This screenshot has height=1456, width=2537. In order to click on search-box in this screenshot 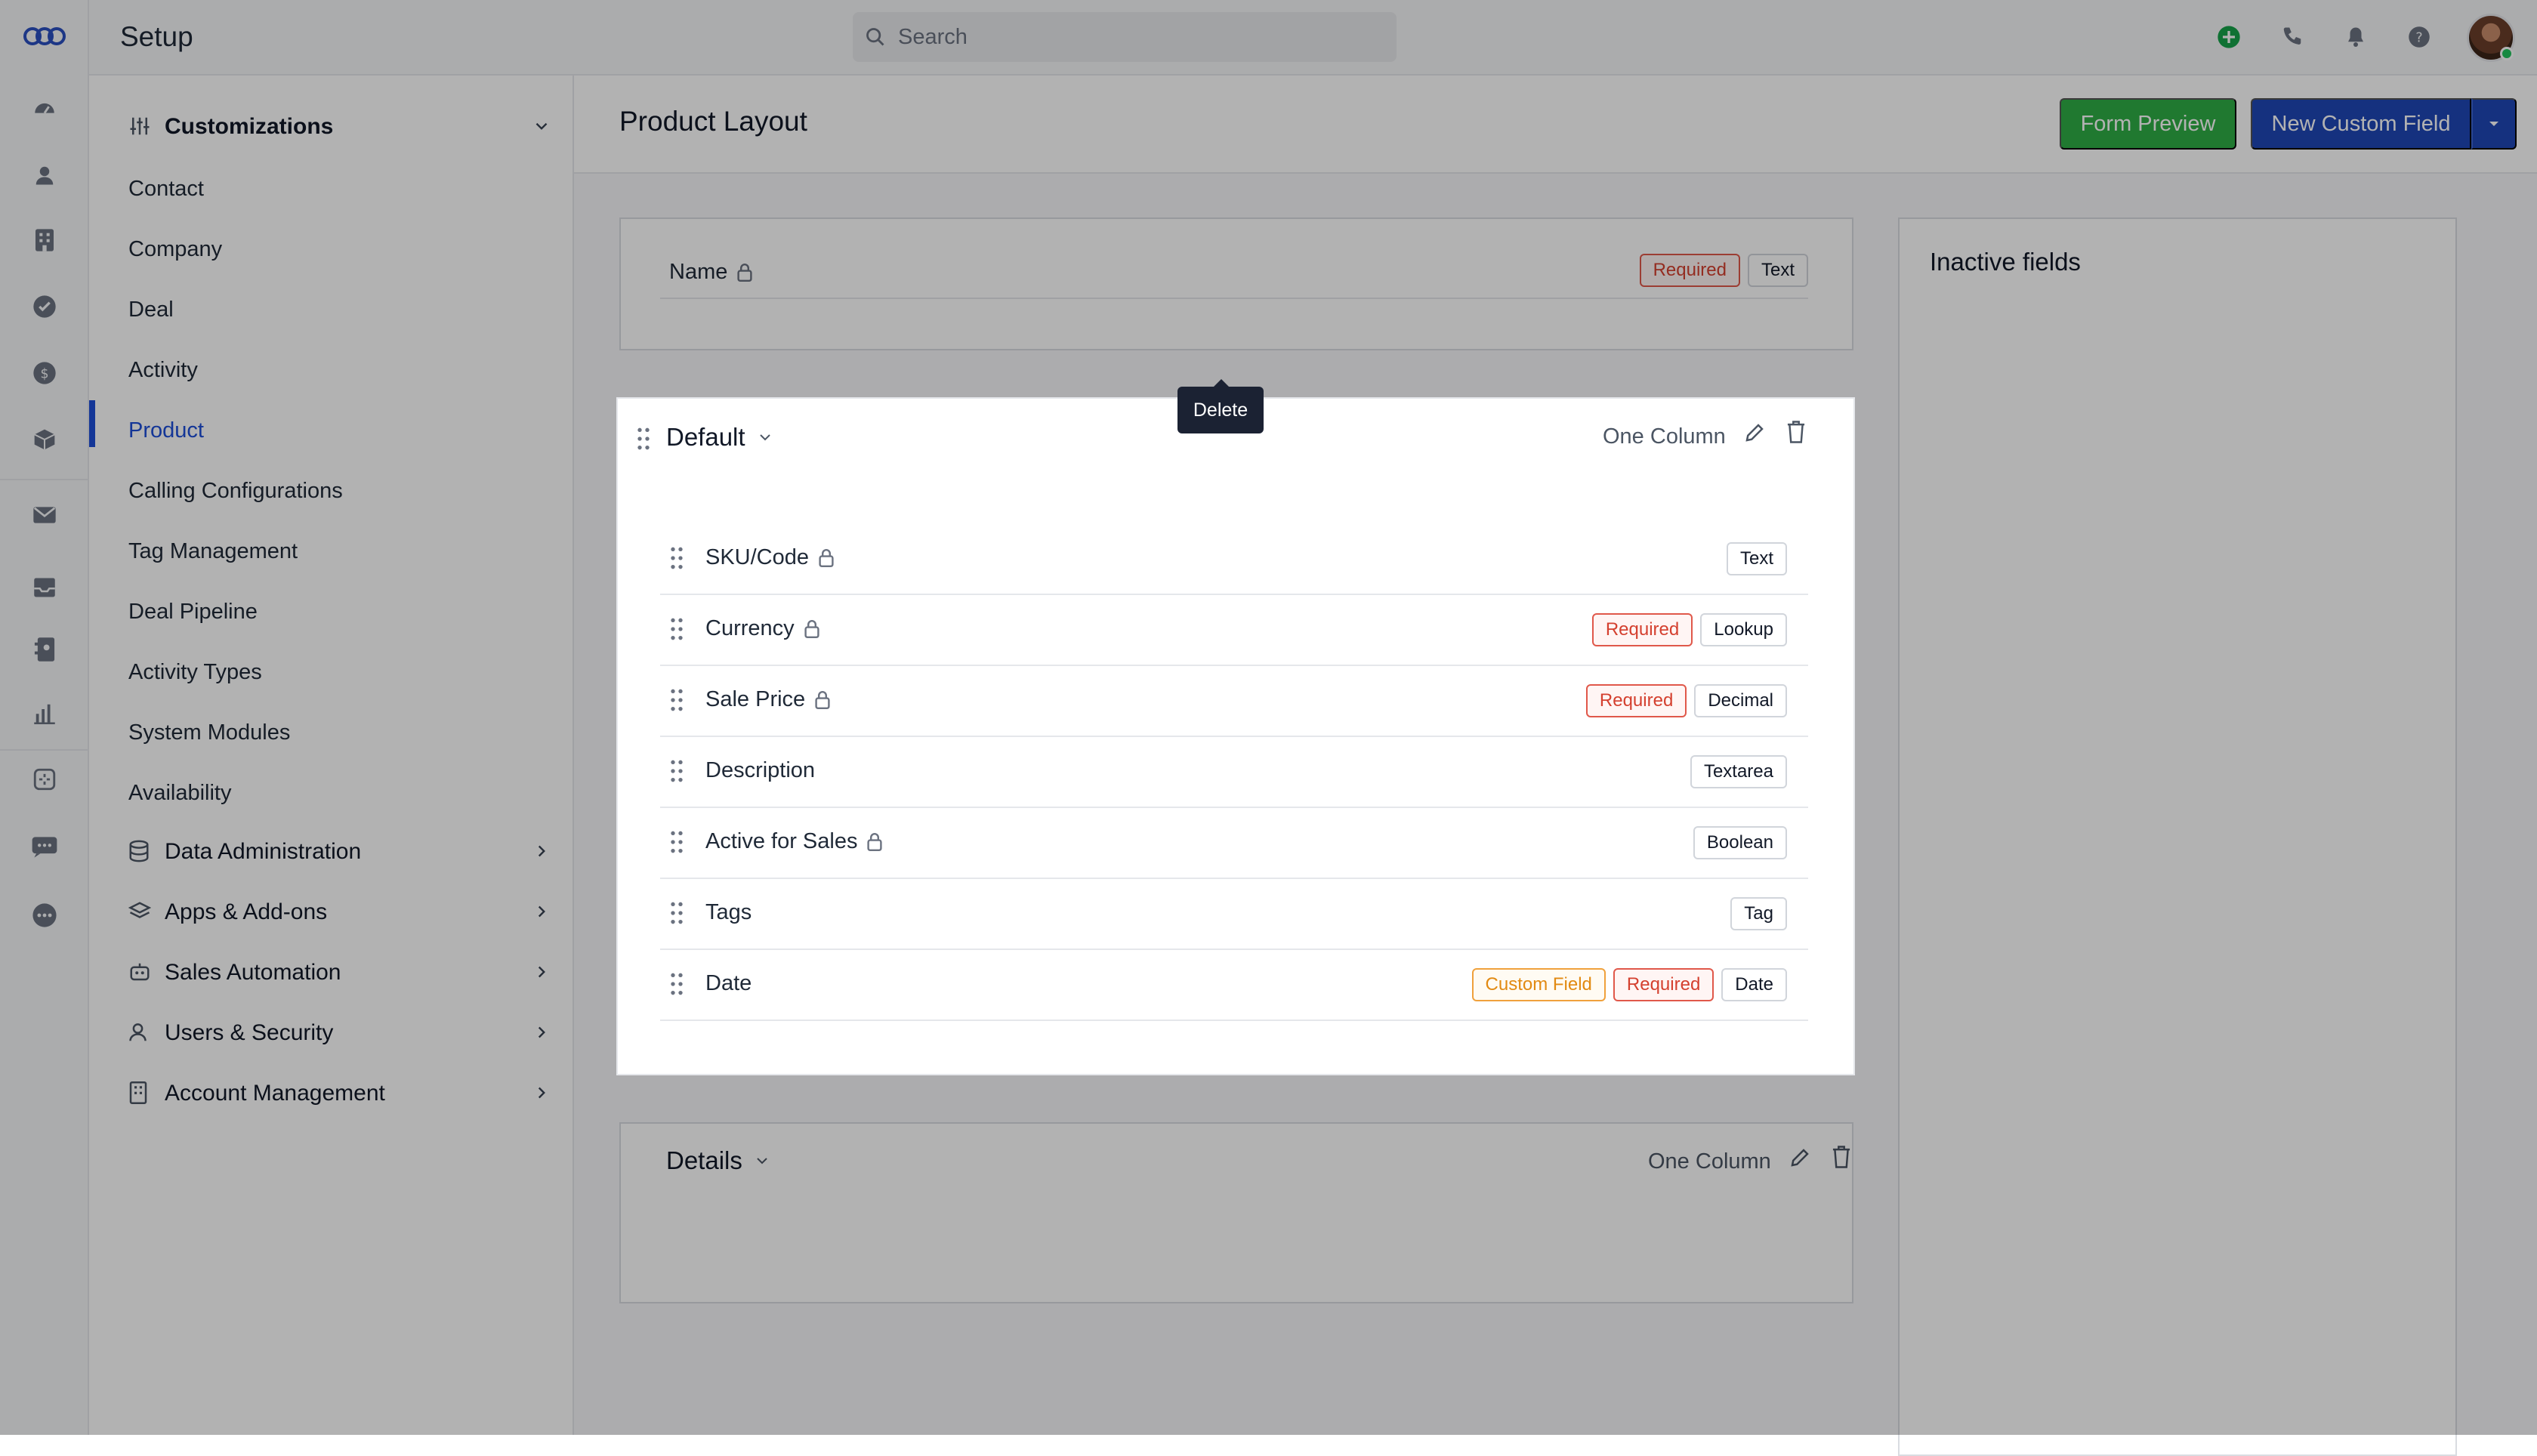, I will do `click(1125, 37)`.